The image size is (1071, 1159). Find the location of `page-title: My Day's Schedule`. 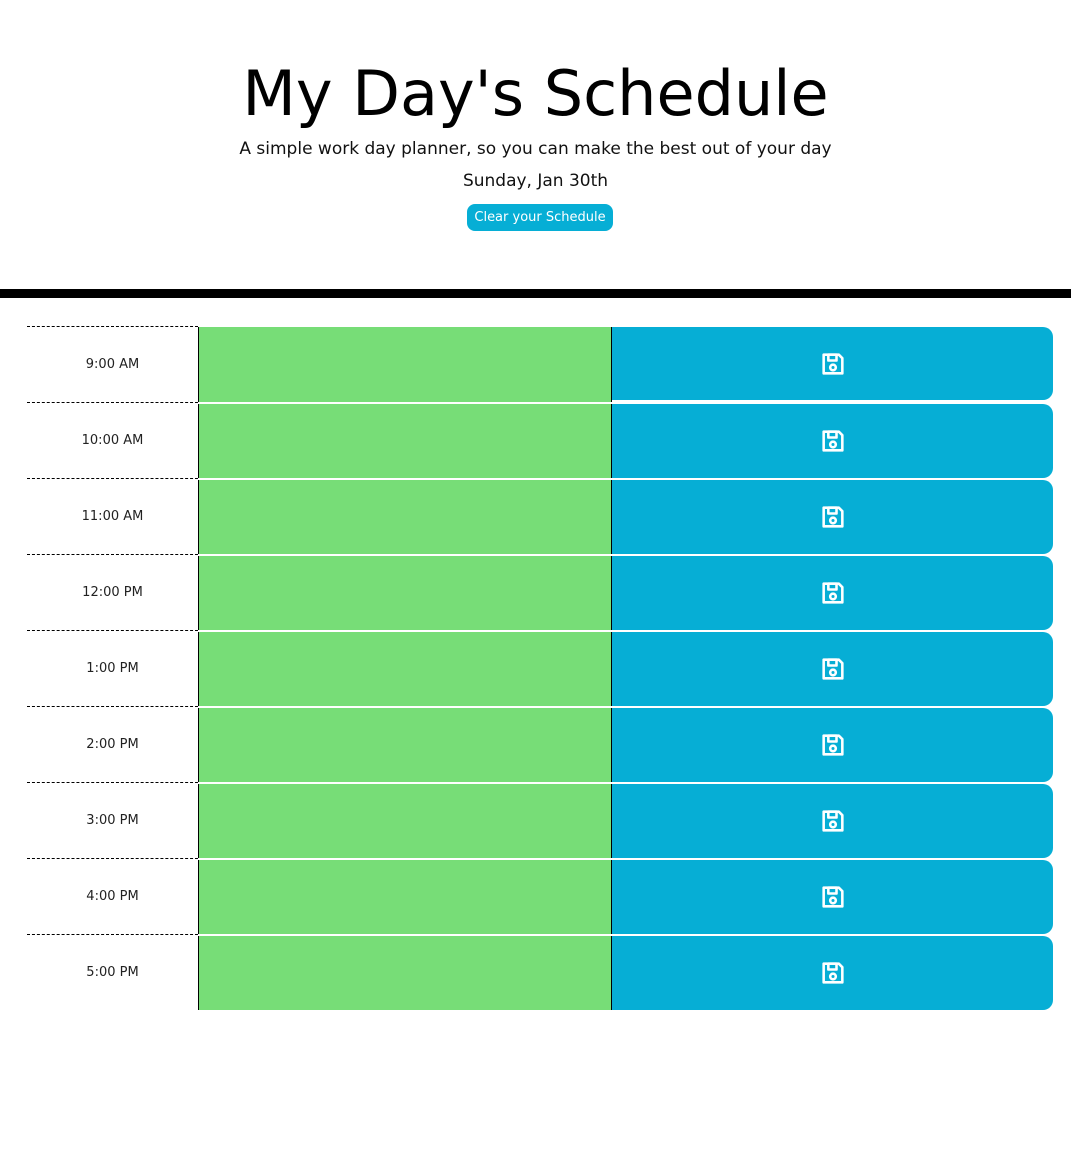

page-title: My Day's Schedule is located at coordinates (535, 93).